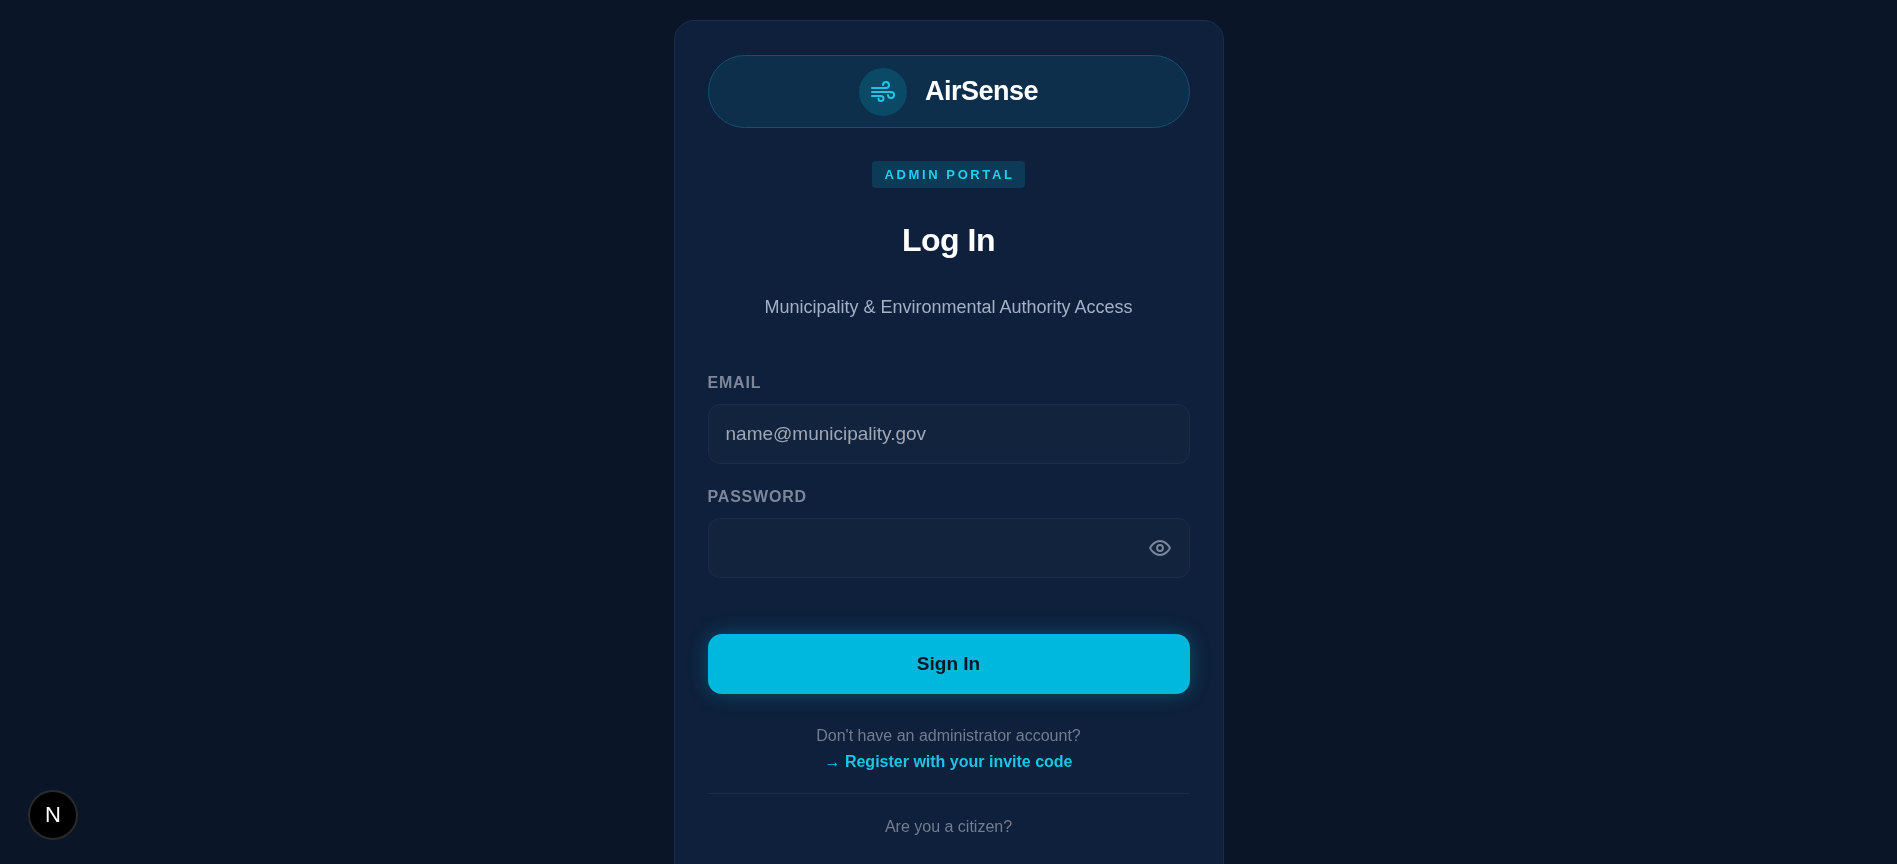 This screenshot has width=1897, height=864. Describe the element at coordinates (948, 736) in the screenshot. I see `register-prompt: Don't have an administrator account?` at that location.